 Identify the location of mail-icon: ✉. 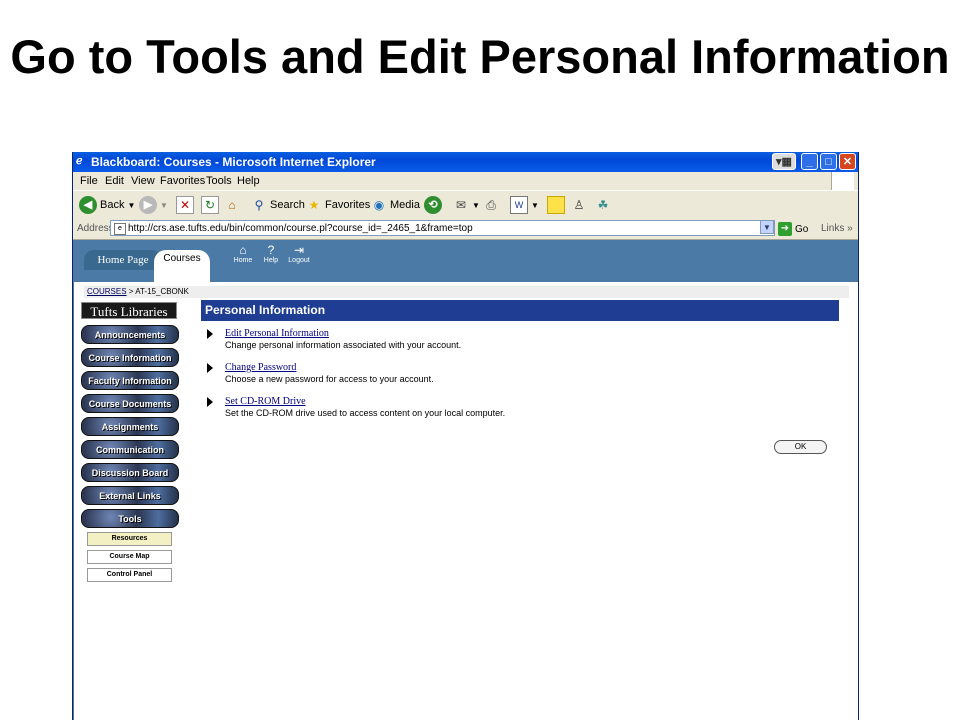
(461, 205).